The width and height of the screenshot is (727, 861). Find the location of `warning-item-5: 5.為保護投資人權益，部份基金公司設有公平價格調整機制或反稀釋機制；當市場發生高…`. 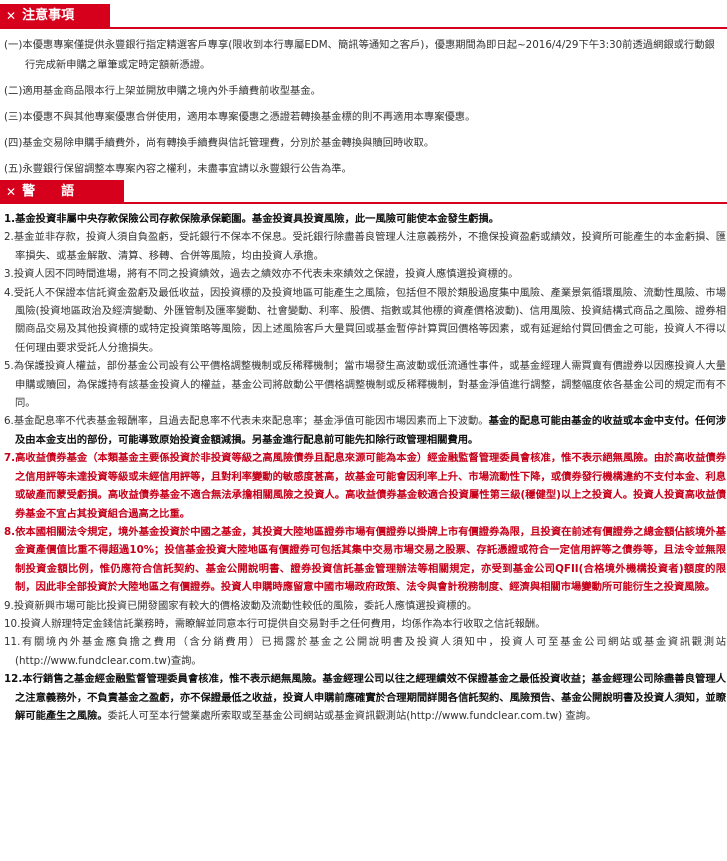

warning-item-5: 5.為保護投資人權益，部份基金公司設有公平價格調整機制或反稀釋機制；當市場發生高… is located at coordinates (365, 385).